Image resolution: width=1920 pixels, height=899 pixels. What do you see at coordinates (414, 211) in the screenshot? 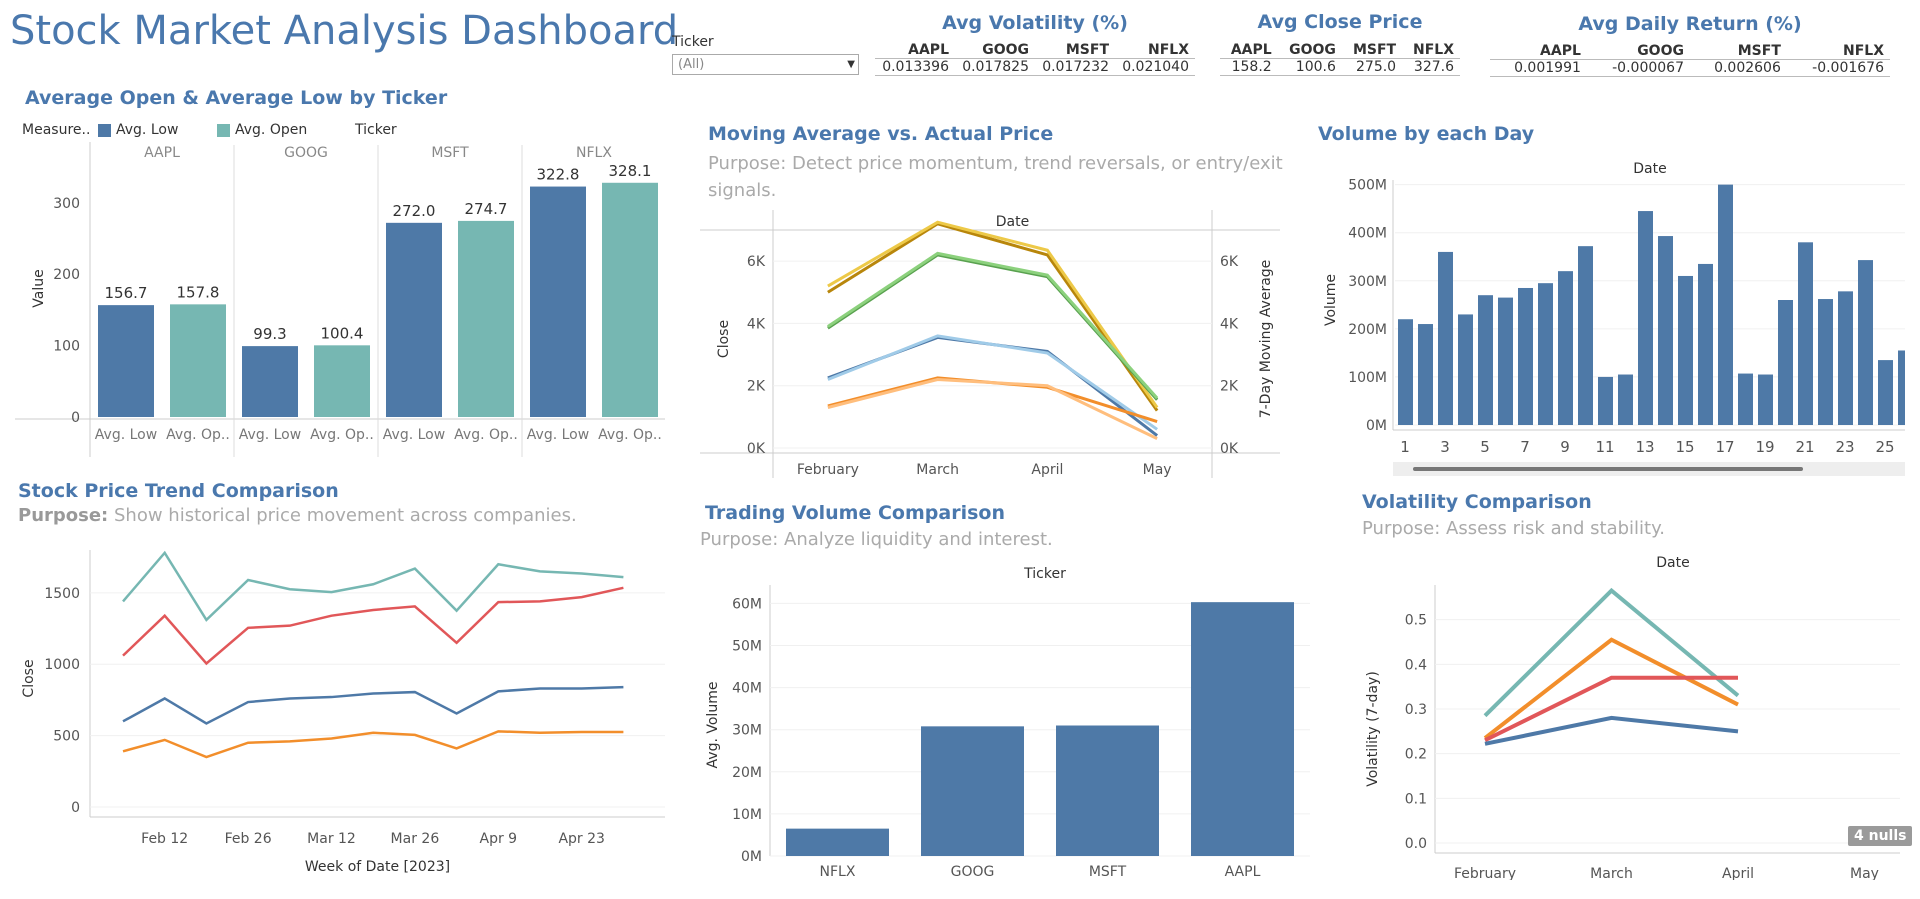
I see `data-label: 272.0` at bounding box center [414, 211].